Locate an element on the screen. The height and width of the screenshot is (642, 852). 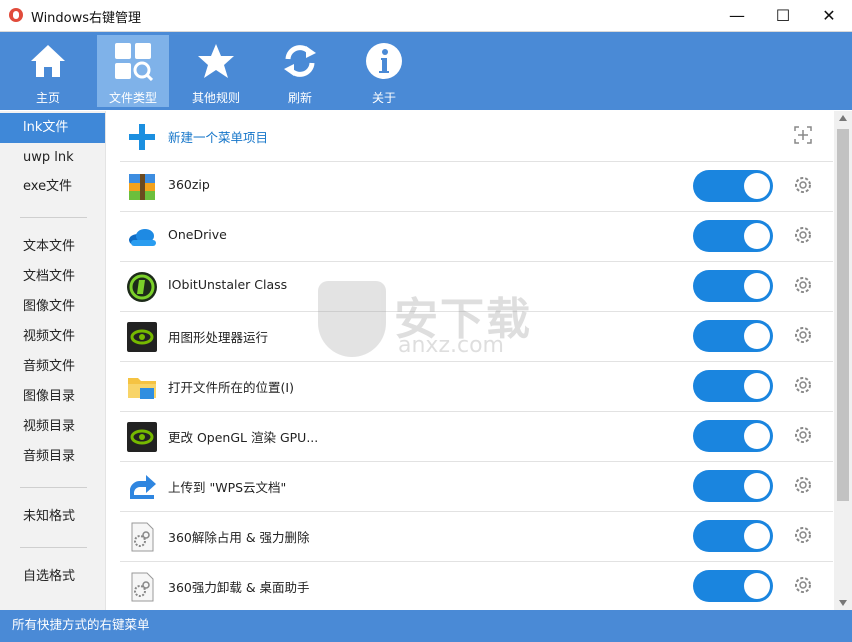
scroll-down-icon is located at coordinates (843, 603).